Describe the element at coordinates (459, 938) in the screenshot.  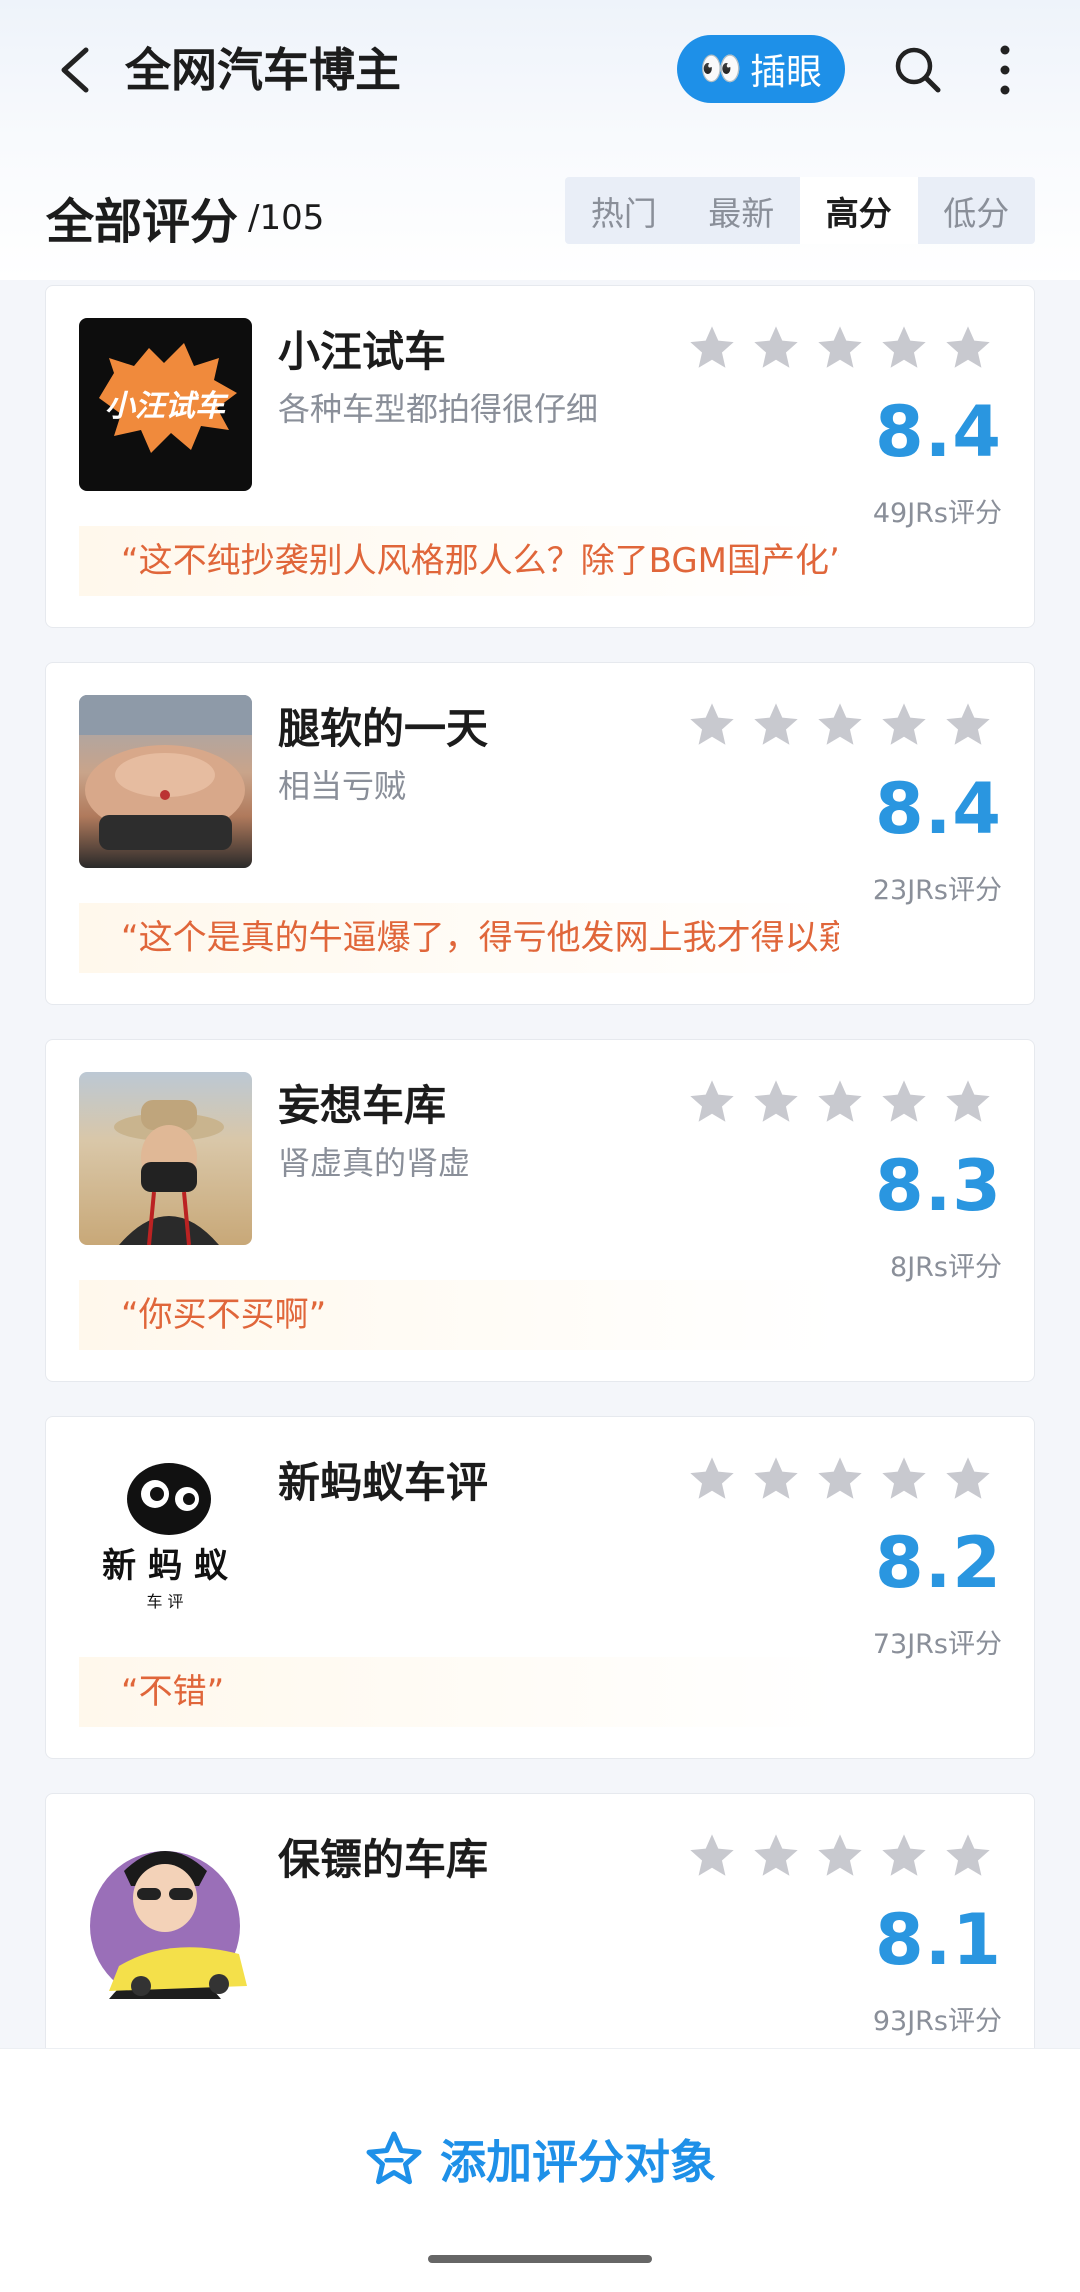
I see `item-top-comment: “这个是真的牛逼爆了，得亏他发网上我才得以窥... ”` at that location.